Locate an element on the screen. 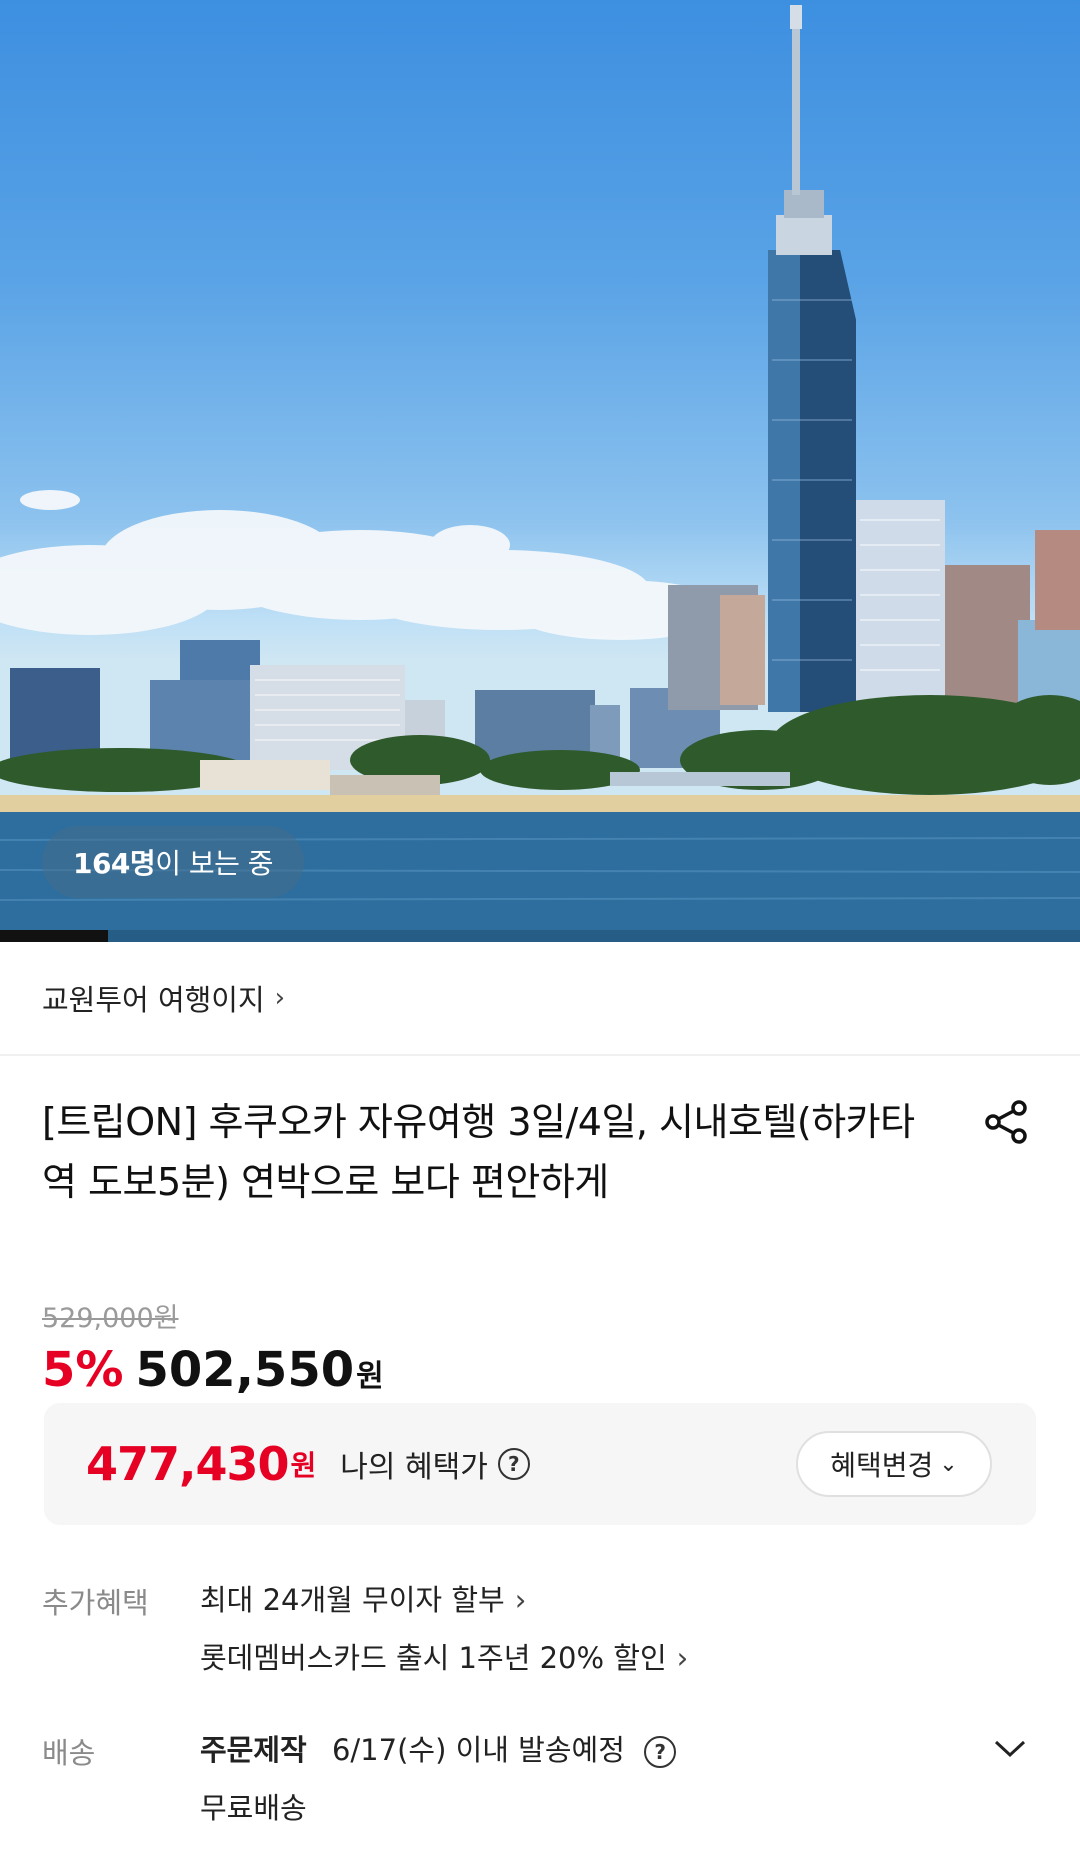 The height and width of the screenshot is (1870, 1080). my-benefit-price-box: 477,430 원 나의 혜택가 ? 혜택변경 ⌄ is located at coordinates (540, 1464).